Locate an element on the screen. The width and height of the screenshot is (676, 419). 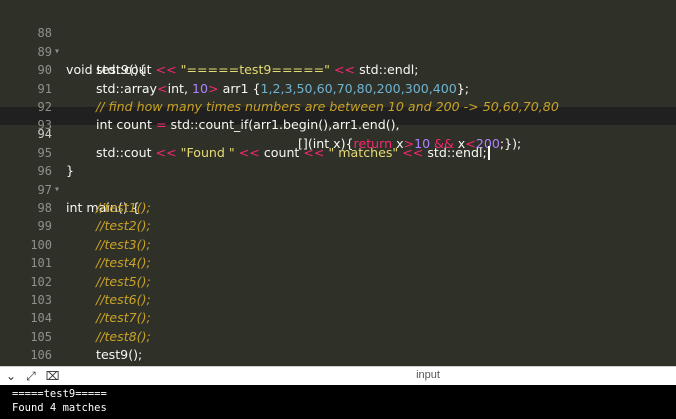
code-line-100: 100 //test4(); is located at coordinates (338, 243).